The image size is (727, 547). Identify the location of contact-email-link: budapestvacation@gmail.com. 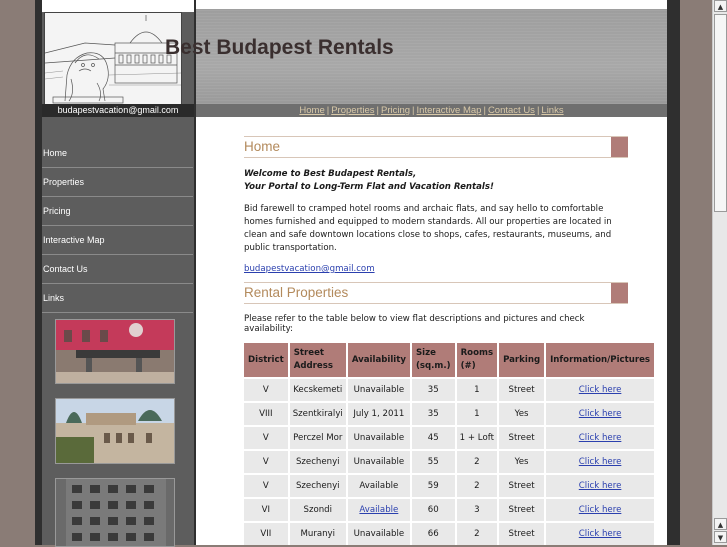
(436, 269).